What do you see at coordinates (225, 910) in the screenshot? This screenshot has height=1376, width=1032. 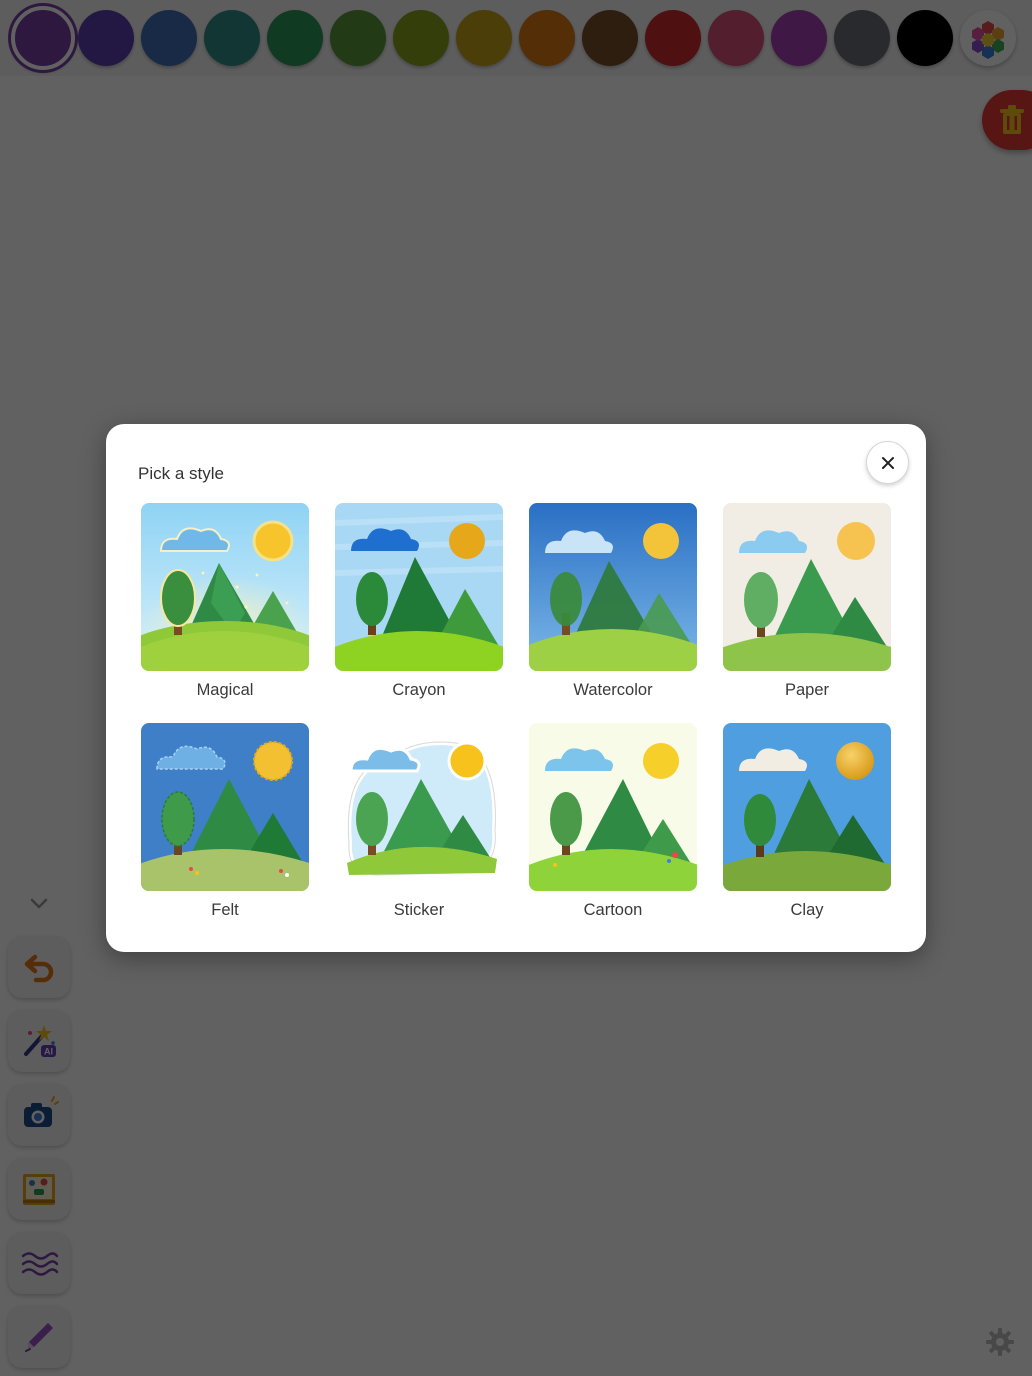 I see `style-label: Felt` at bounding box center [225, 910].